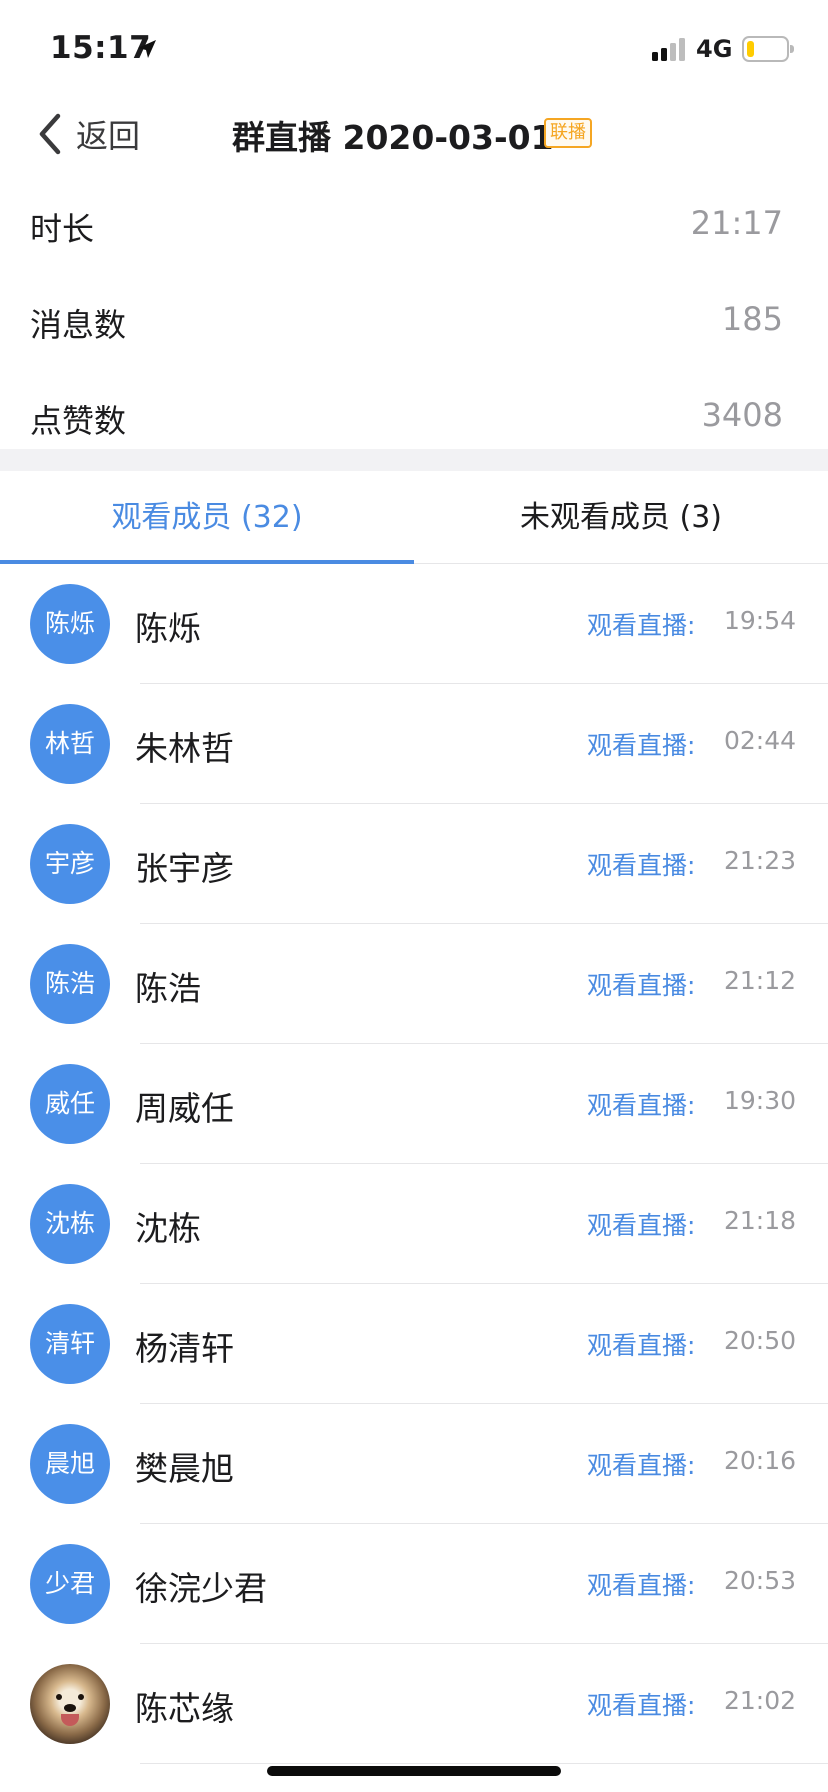  Describe the element at coordinates (108, 136) in the screenshot. I see `back-label: 返回` at that location.